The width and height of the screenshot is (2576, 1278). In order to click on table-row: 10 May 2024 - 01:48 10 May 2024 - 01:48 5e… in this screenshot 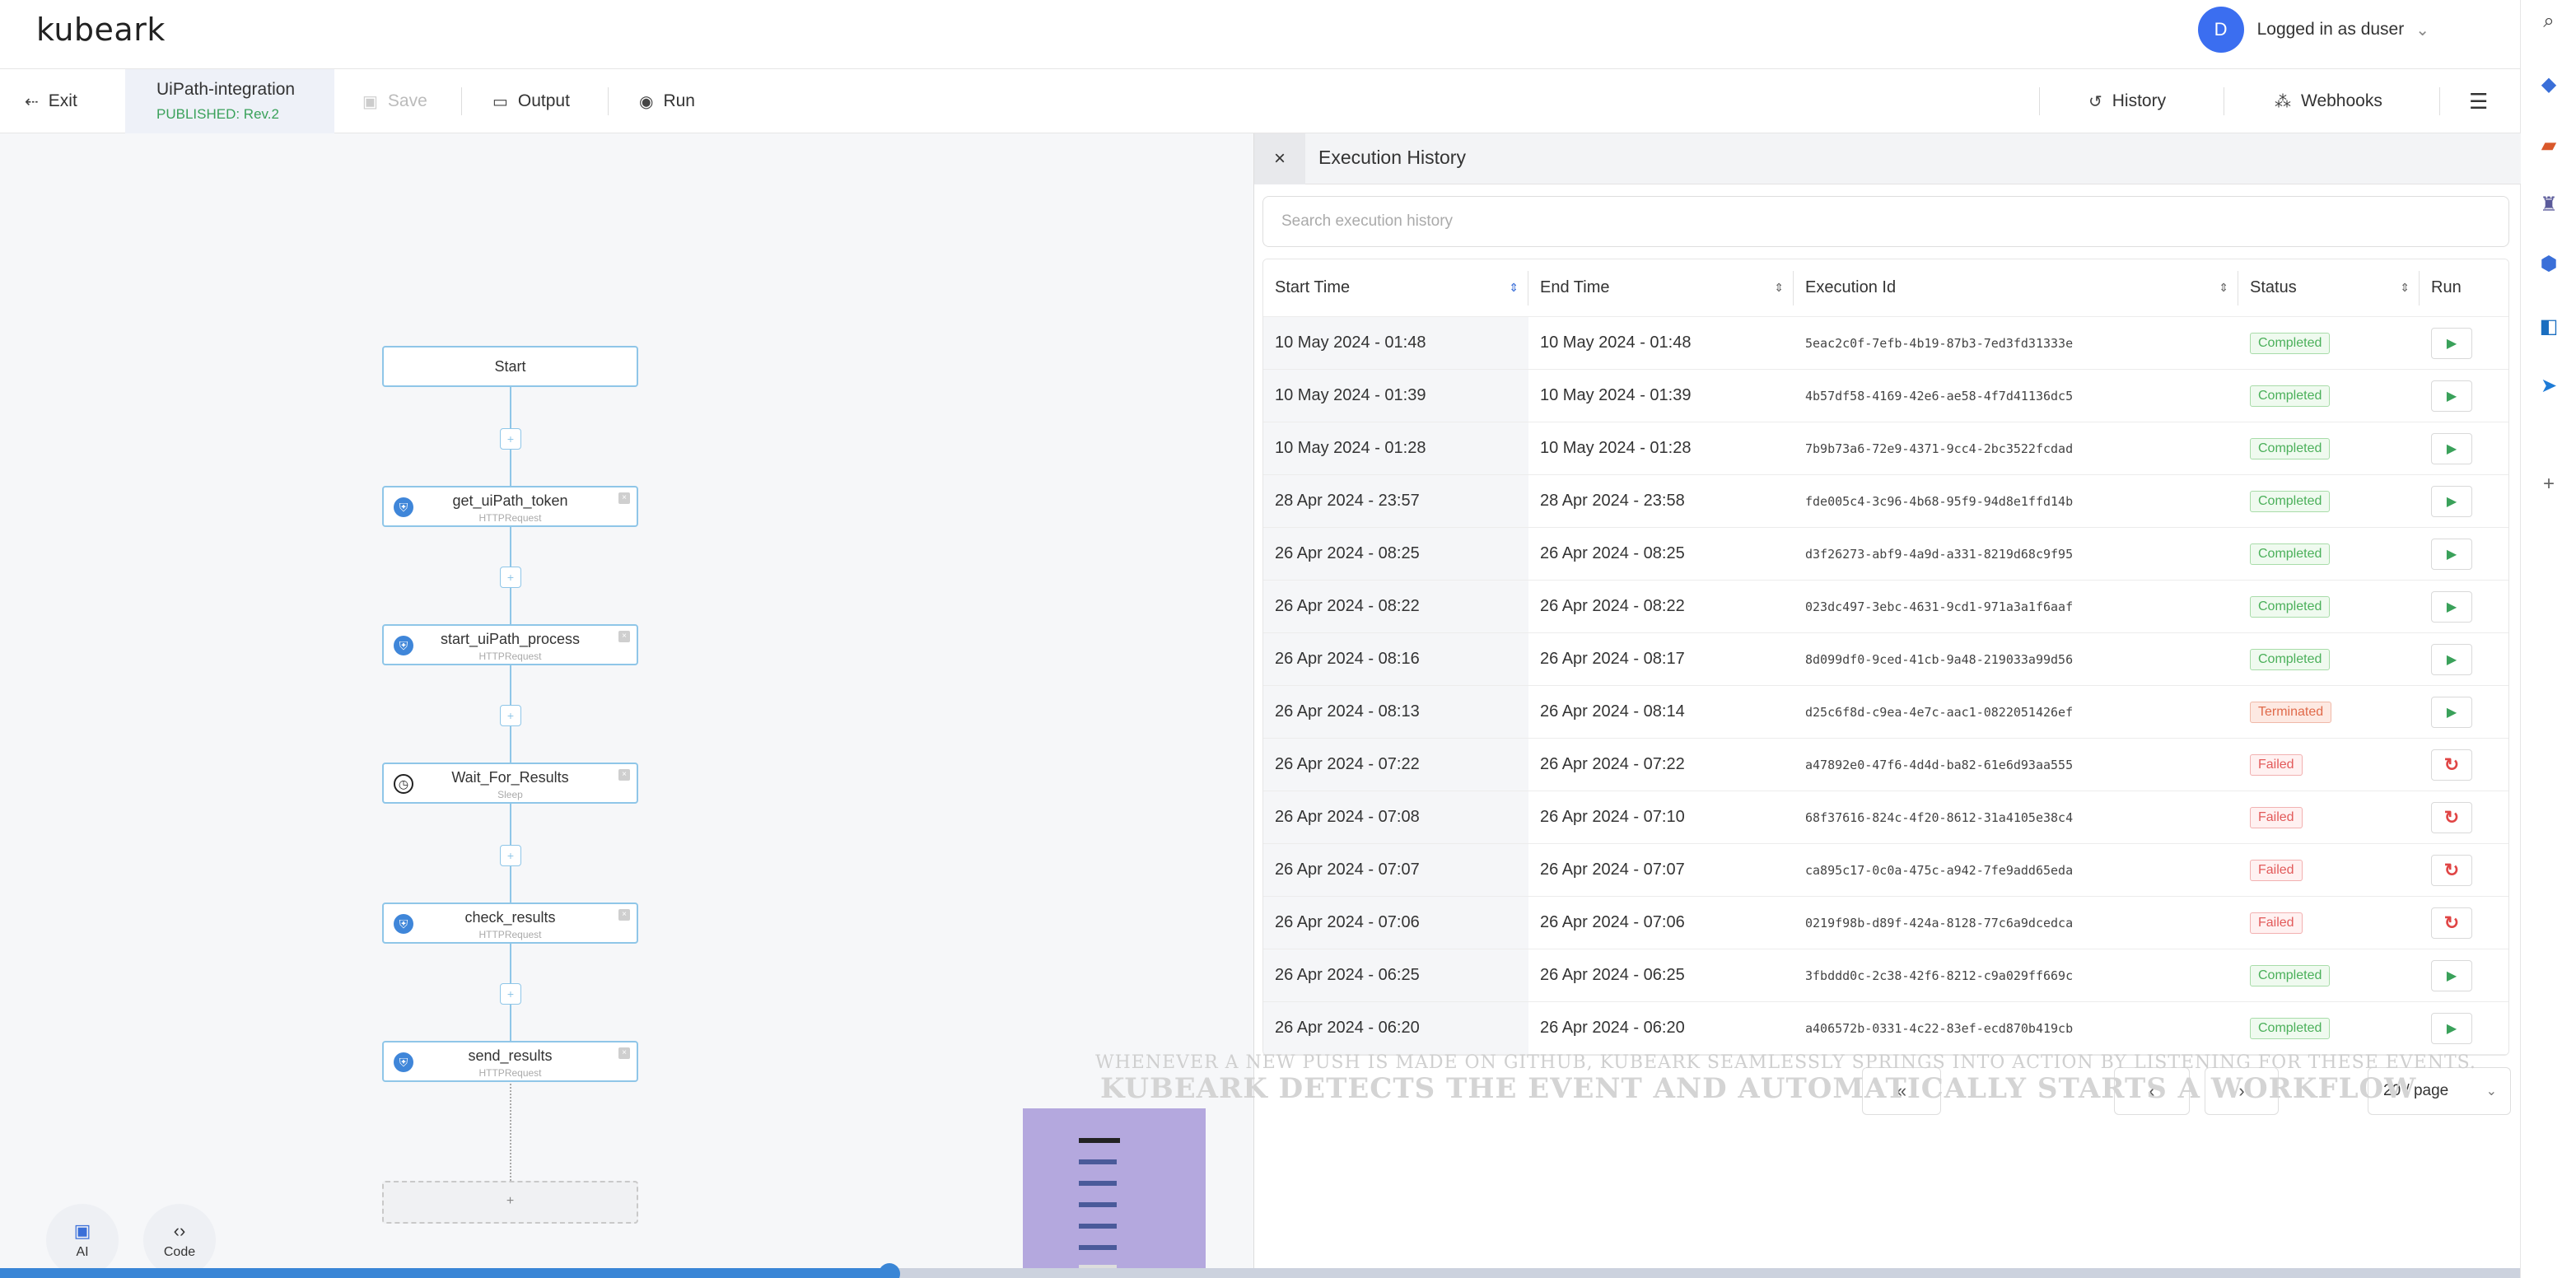, I will do `click(1885, 343)`.